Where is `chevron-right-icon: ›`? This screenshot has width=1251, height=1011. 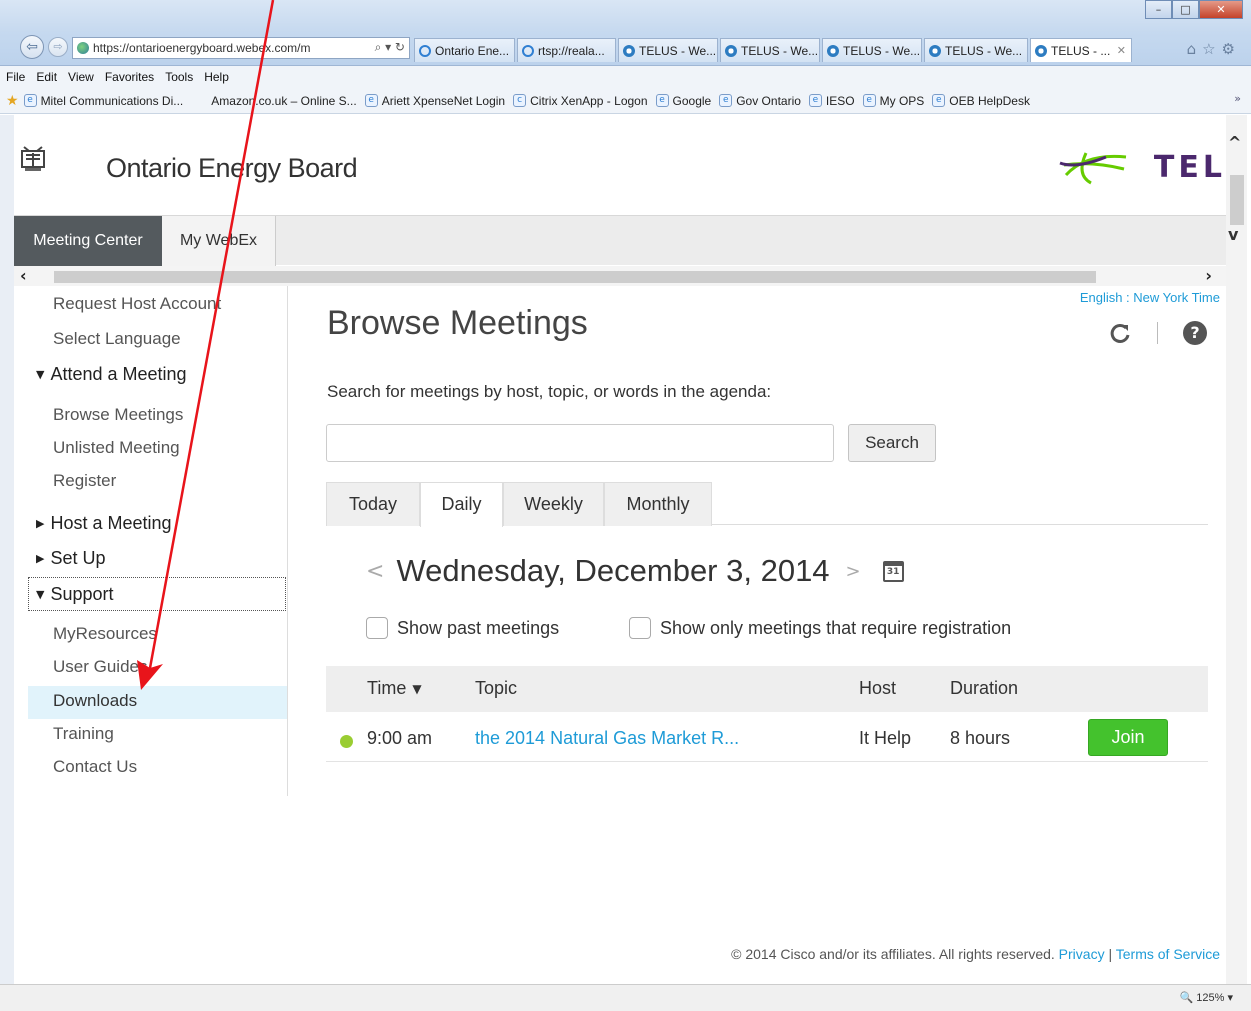
chevron-right-icon: › is located at coordinates (1208, 275).